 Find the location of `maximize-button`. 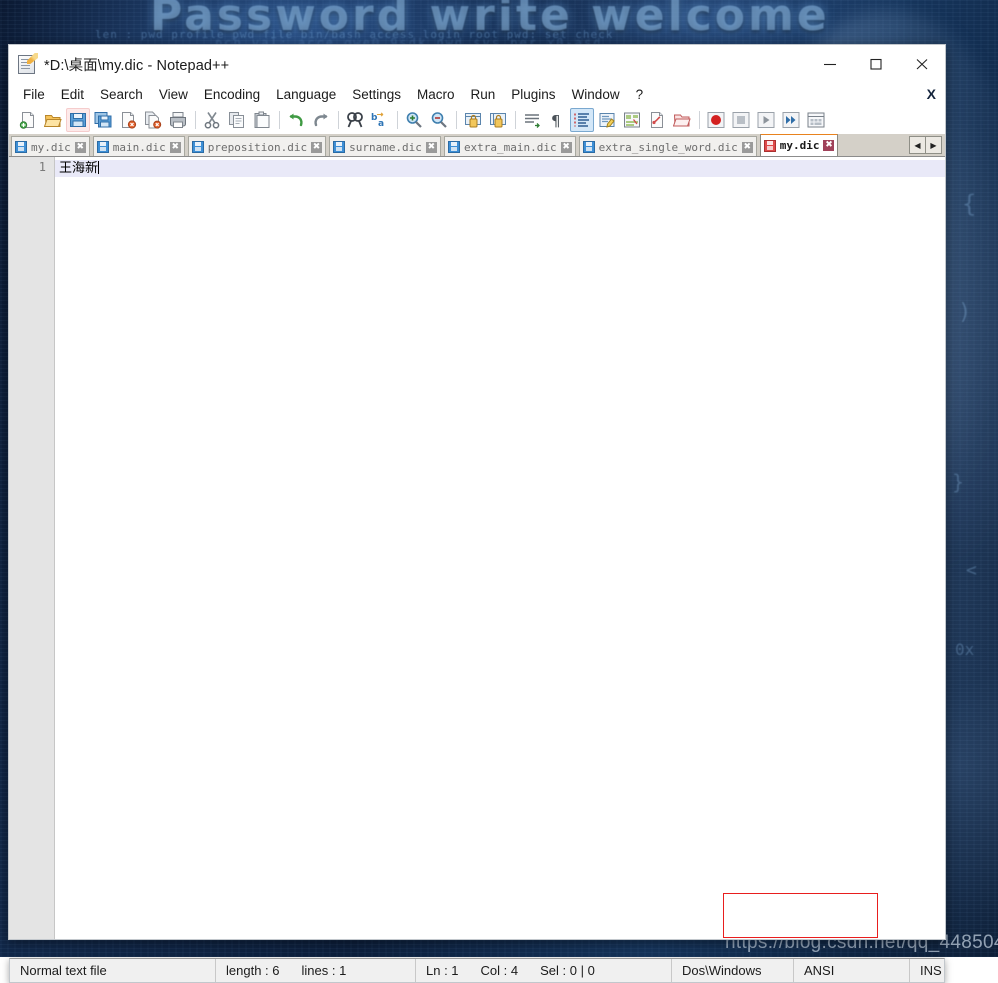

maximize-button is located at coordinates (876, 64).